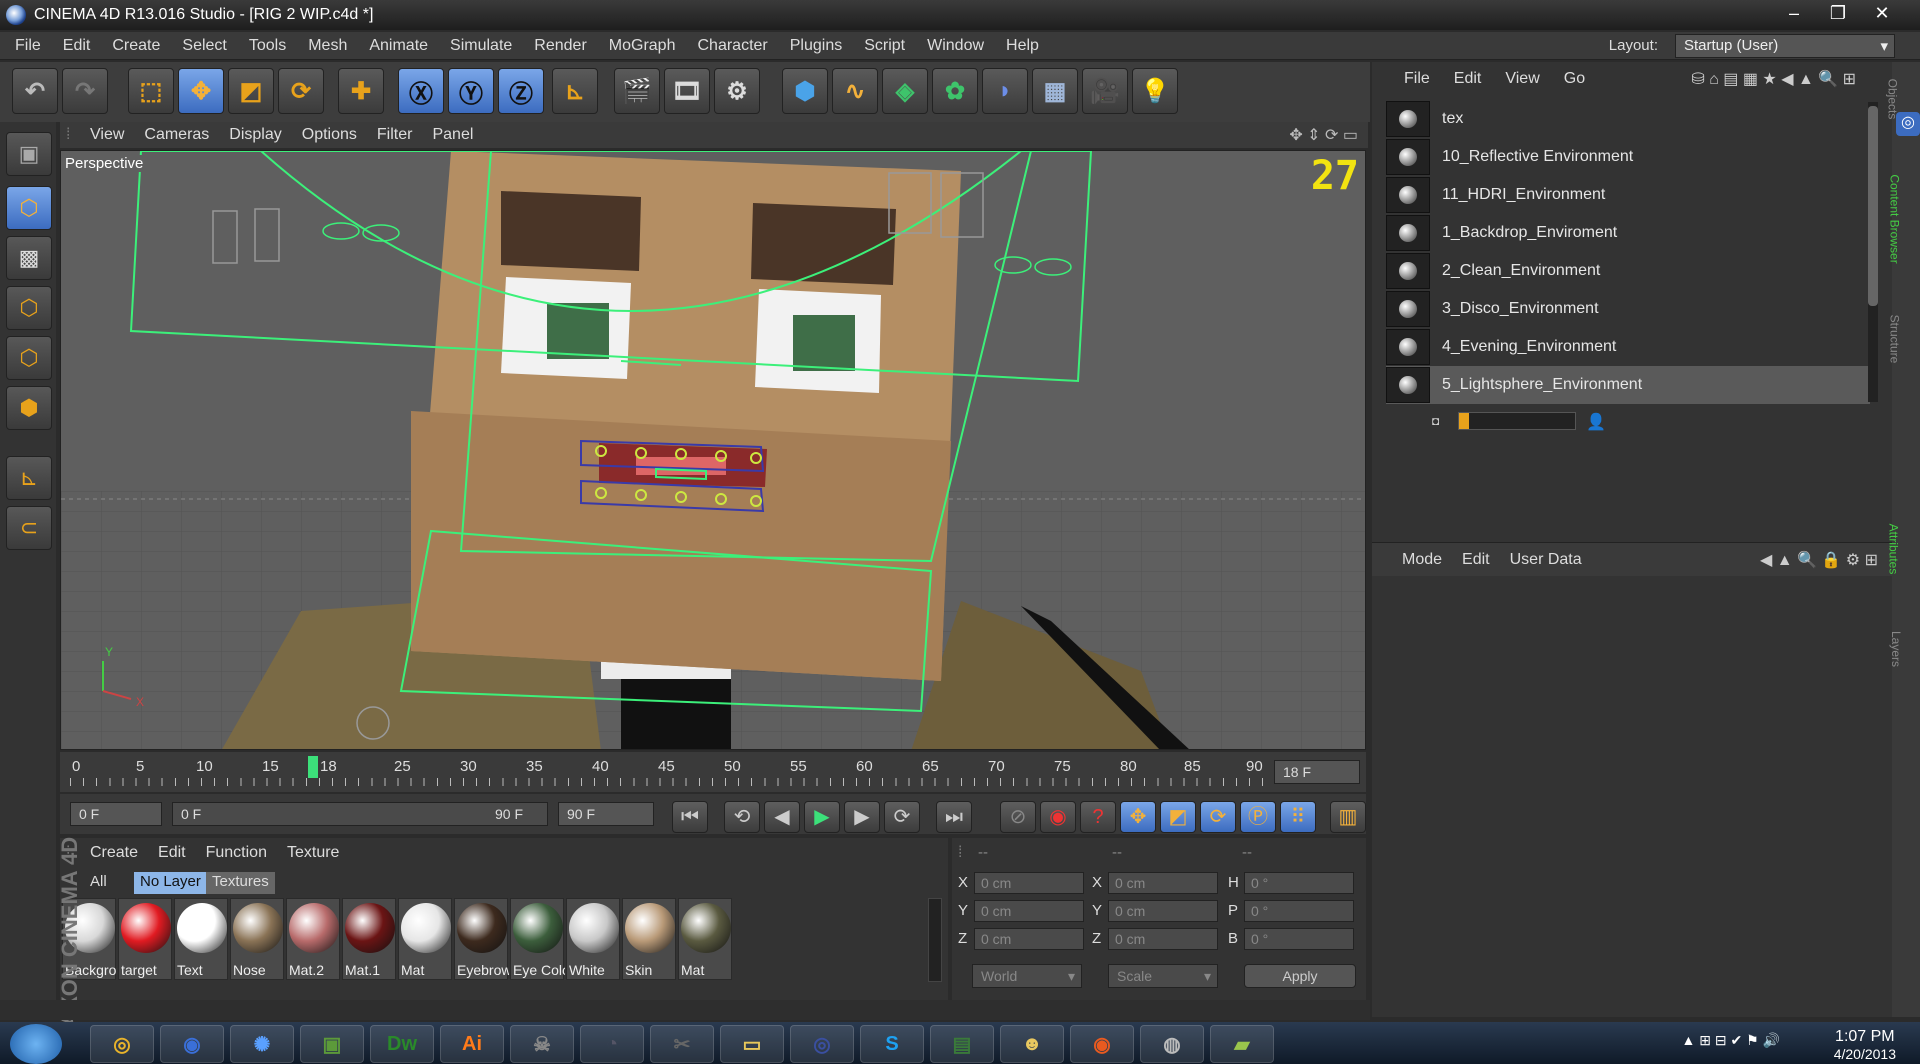  What do you see at coordinates (1102, 1044) in the screenshot?
I see `taskbar-app-icon: ◉` at bounding box center [1102, 1044].